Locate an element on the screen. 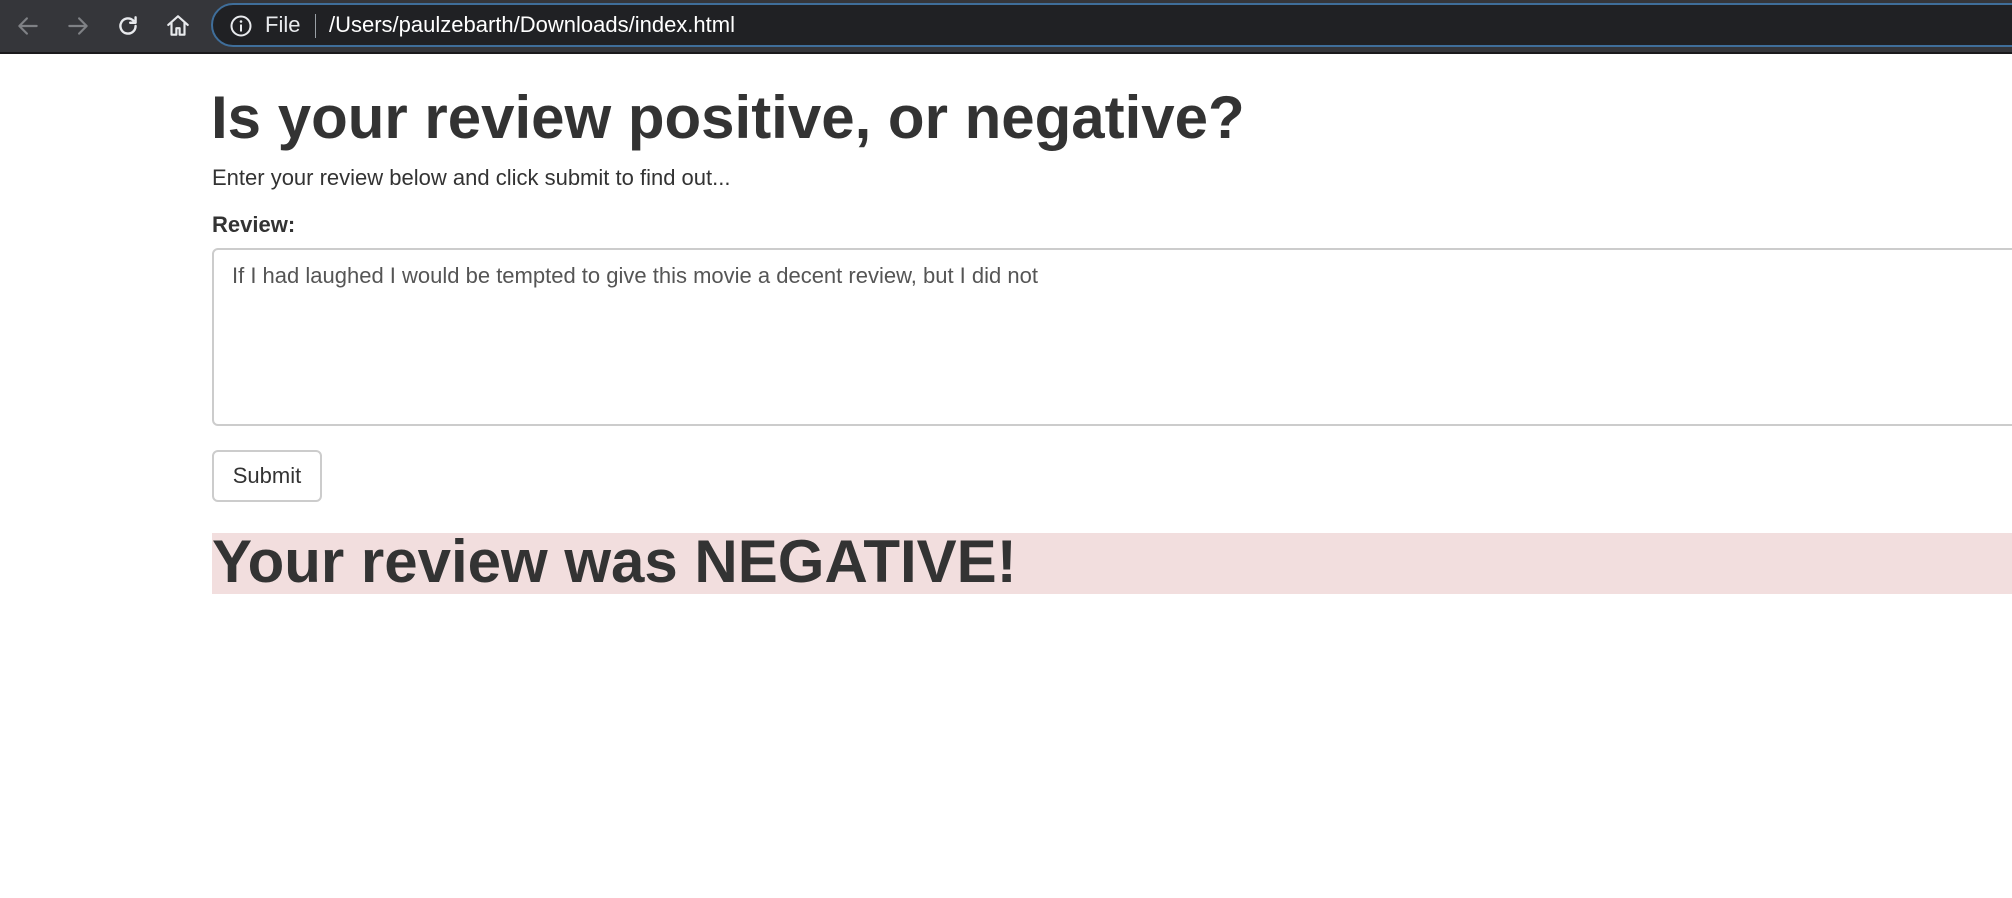  arrow-right-icon is located at coordinates (78, 26).